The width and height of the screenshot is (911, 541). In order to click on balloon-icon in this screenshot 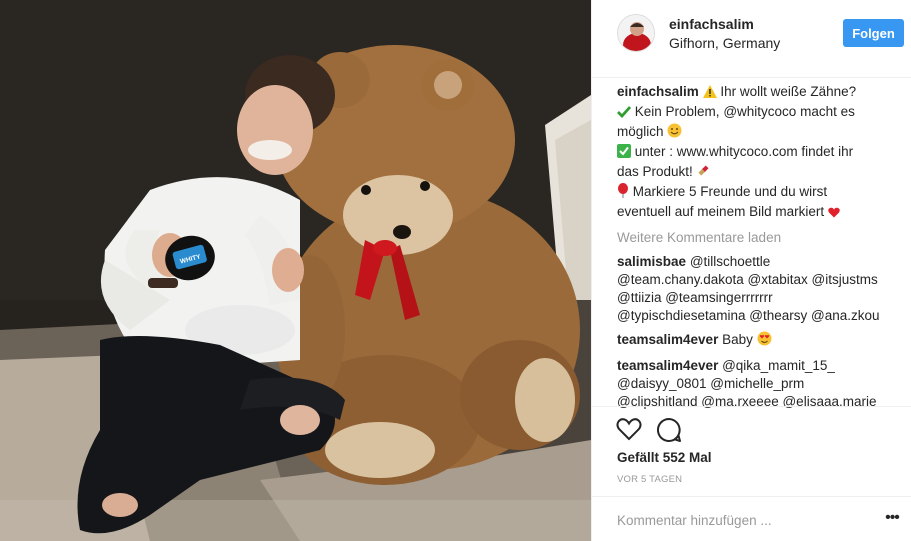, I will do `click(623, 193)`.